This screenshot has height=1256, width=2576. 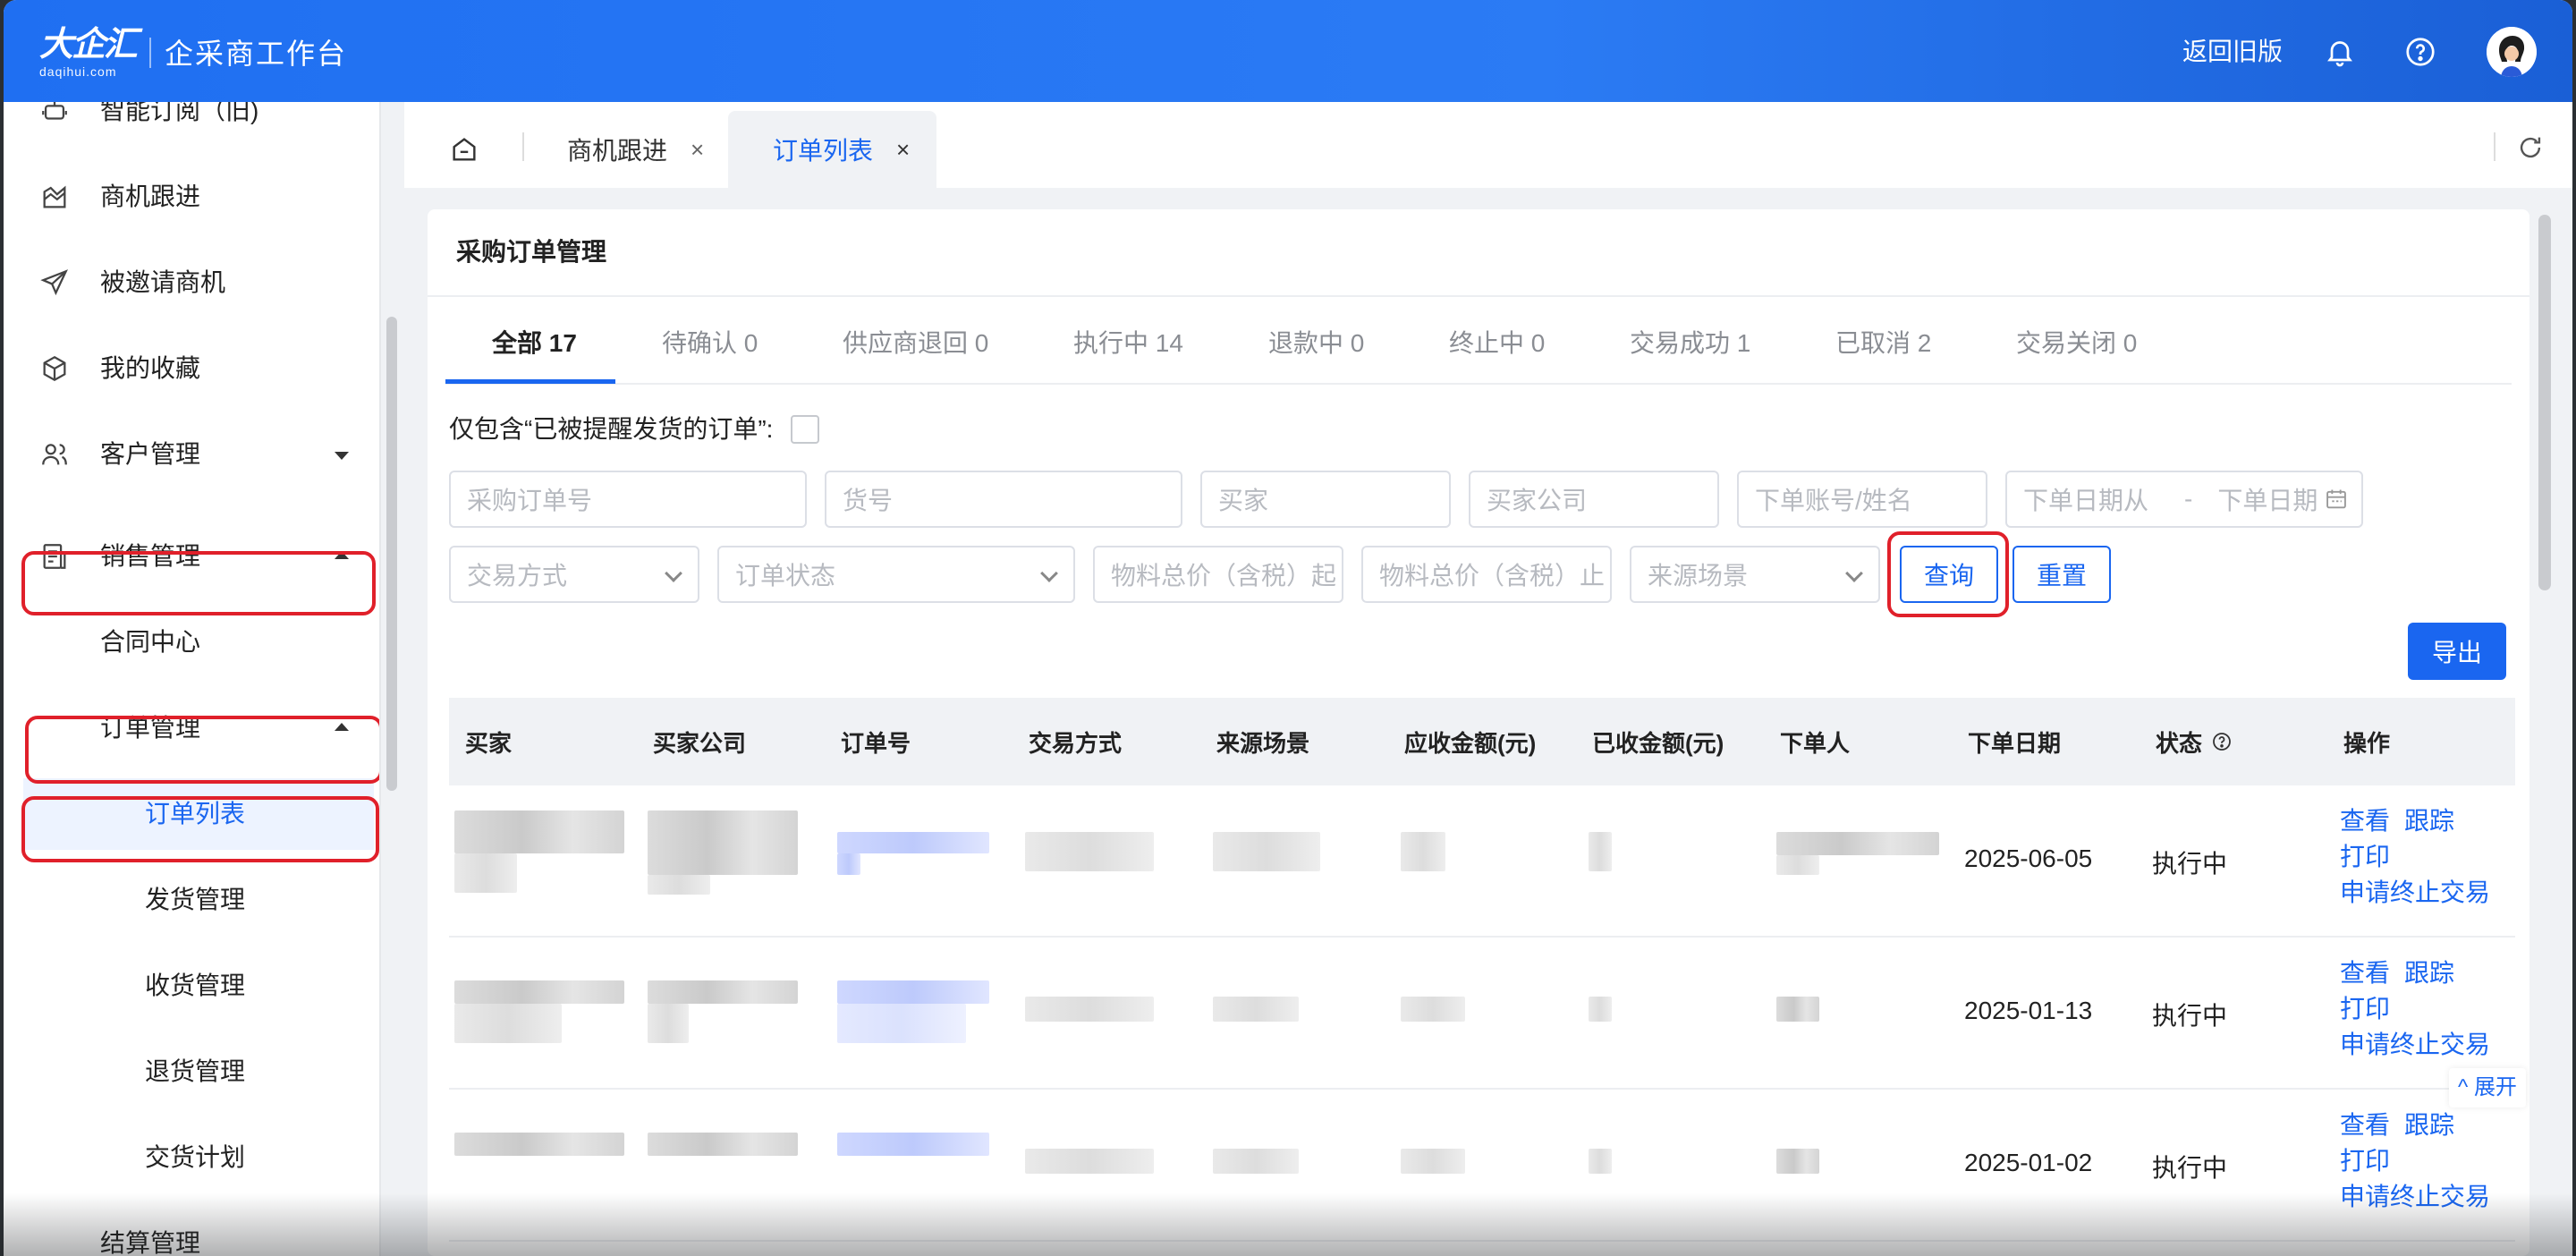 What do you see at coordinates (1862, 500) in the screenshot?
I see `order-account-input: 下单账号/姓名` at bounding box center [1862, 500].